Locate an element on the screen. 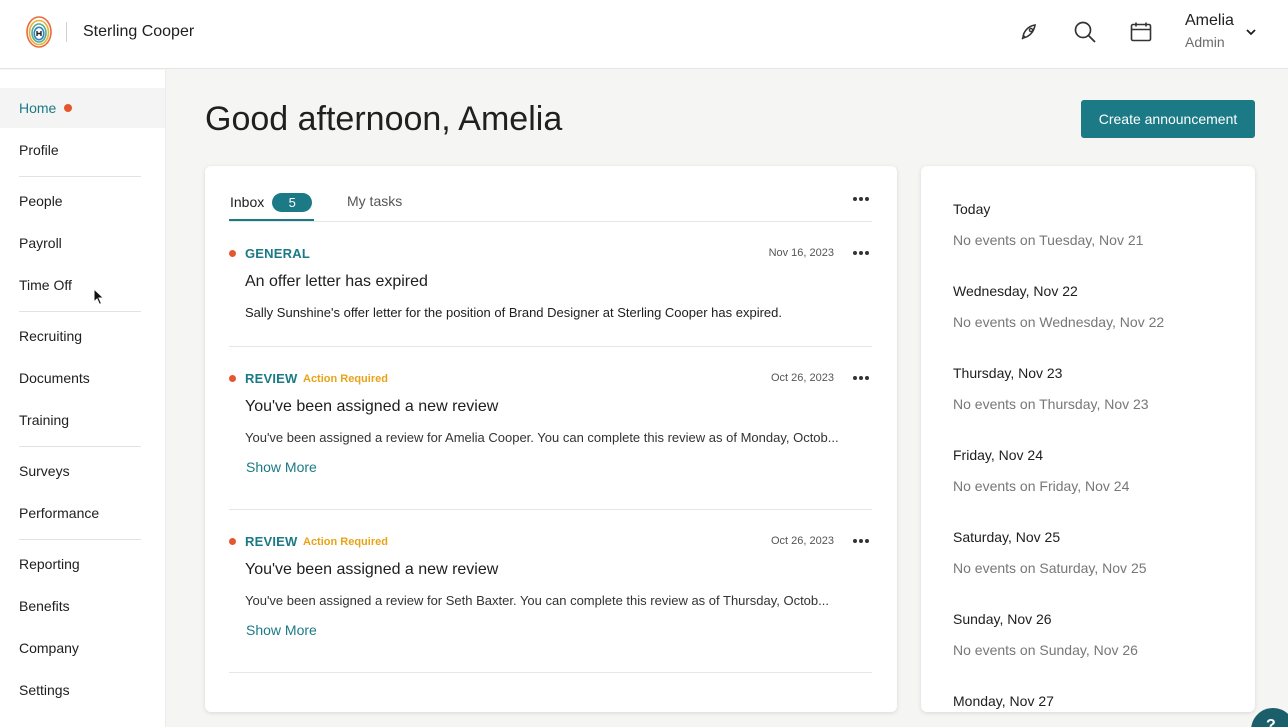 This screenshot has height=727, width=1288. tab-my-tasks: My tasks is located at coordinates (374, 201).